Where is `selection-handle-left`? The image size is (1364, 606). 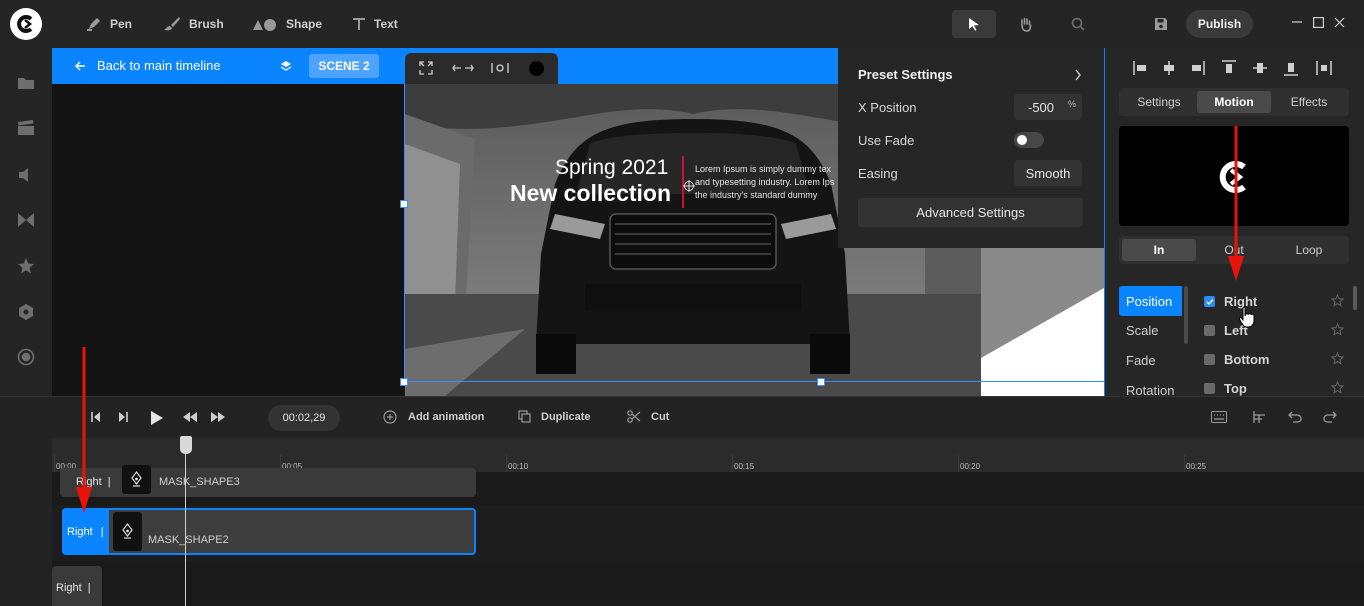
selection-handle-left is located at coordinates (404, 204).